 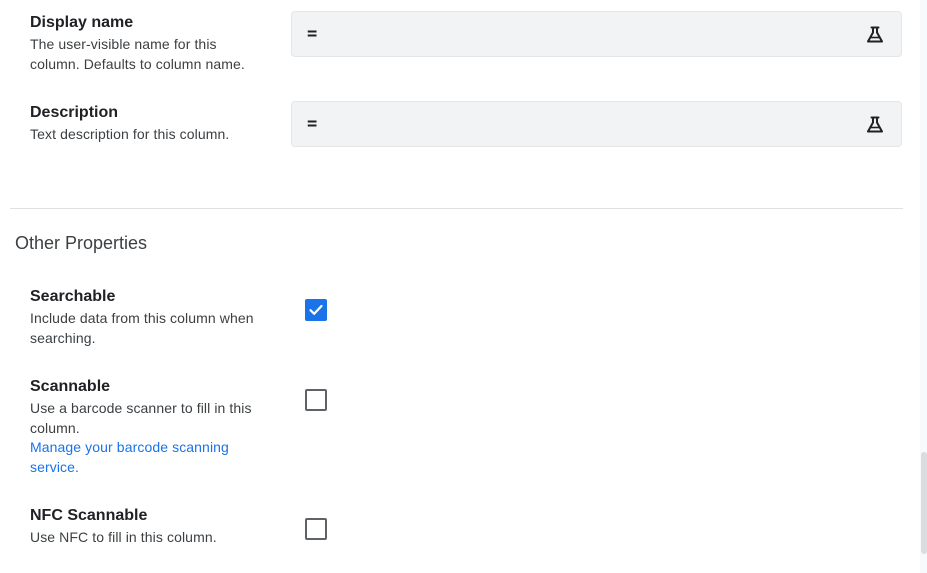 What do you see at coordinates (81, 243) in the screenshot?
I see `other-properties-heading: Other Properties` at bounding box center [81, 243].